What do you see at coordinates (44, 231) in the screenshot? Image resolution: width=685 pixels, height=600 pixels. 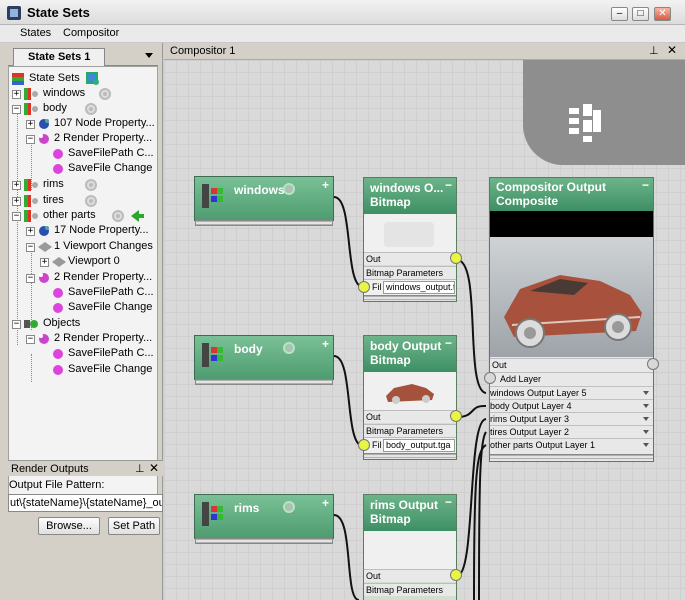 I see `node-property-icon` at bounding box center [44, 231].